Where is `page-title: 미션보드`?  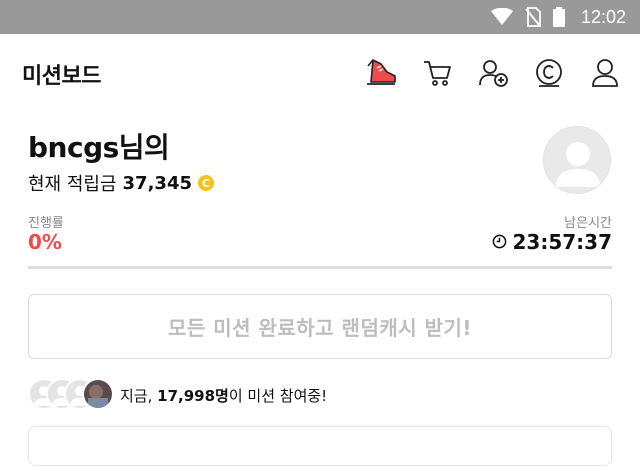 page-title: 미션보드 is located at coordinates (61, 76).